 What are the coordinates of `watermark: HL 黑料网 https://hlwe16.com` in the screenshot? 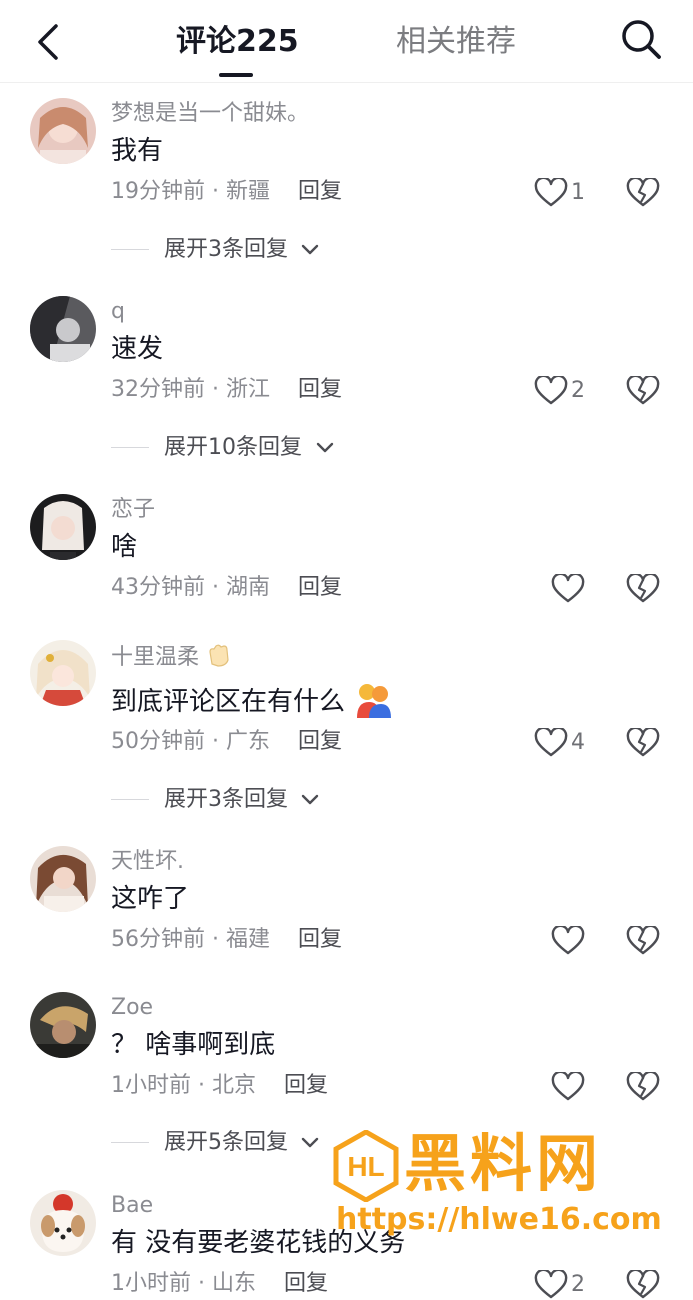 It's located at (496, 1183).